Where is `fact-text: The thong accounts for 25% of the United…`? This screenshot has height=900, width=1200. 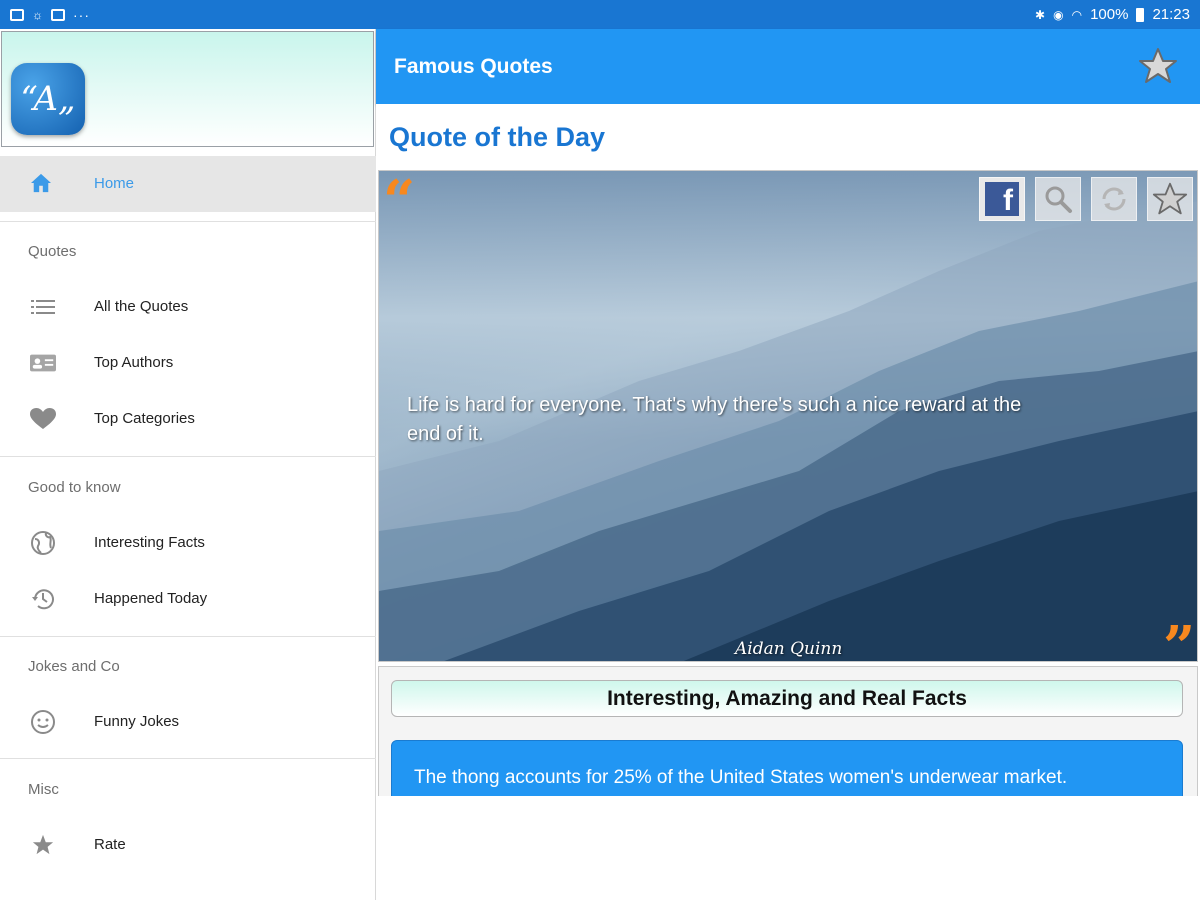
fact-text: The thong accounts for 25% of the United… is located at coordinates (741, 777).